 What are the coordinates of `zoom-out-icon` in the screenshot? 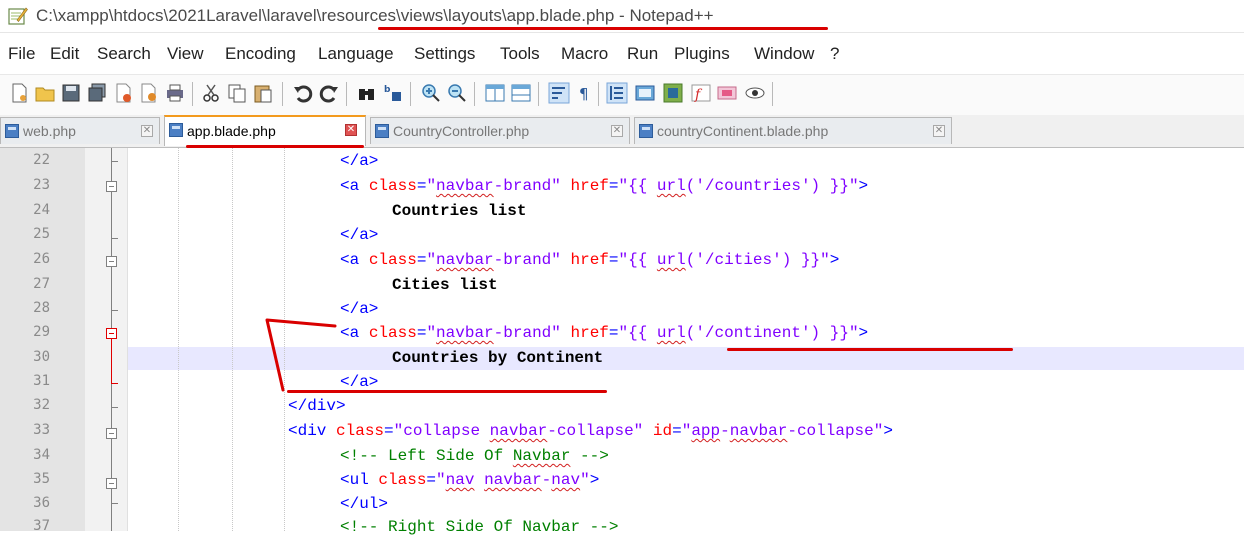 It's located at (457, 93).